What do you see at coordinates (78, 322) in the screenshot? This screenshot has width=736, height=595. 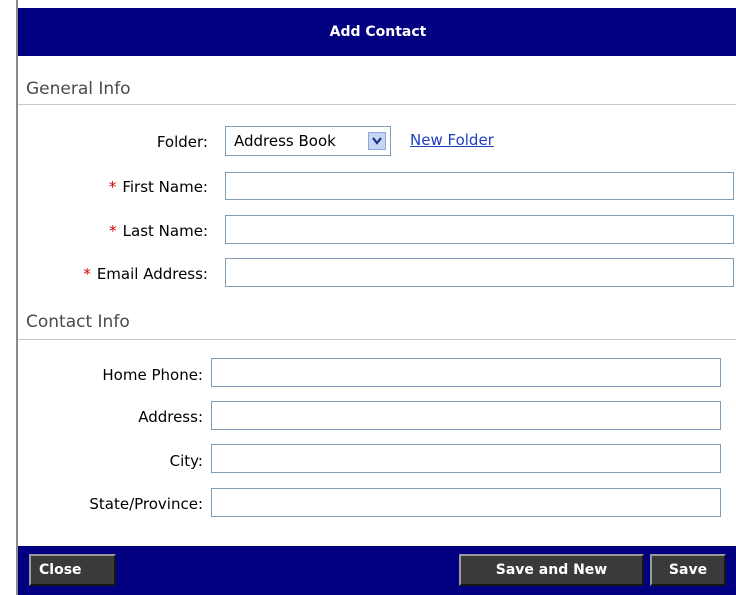 I see `contact-info-heading: Contact Info` at bounding box center [78, 322].